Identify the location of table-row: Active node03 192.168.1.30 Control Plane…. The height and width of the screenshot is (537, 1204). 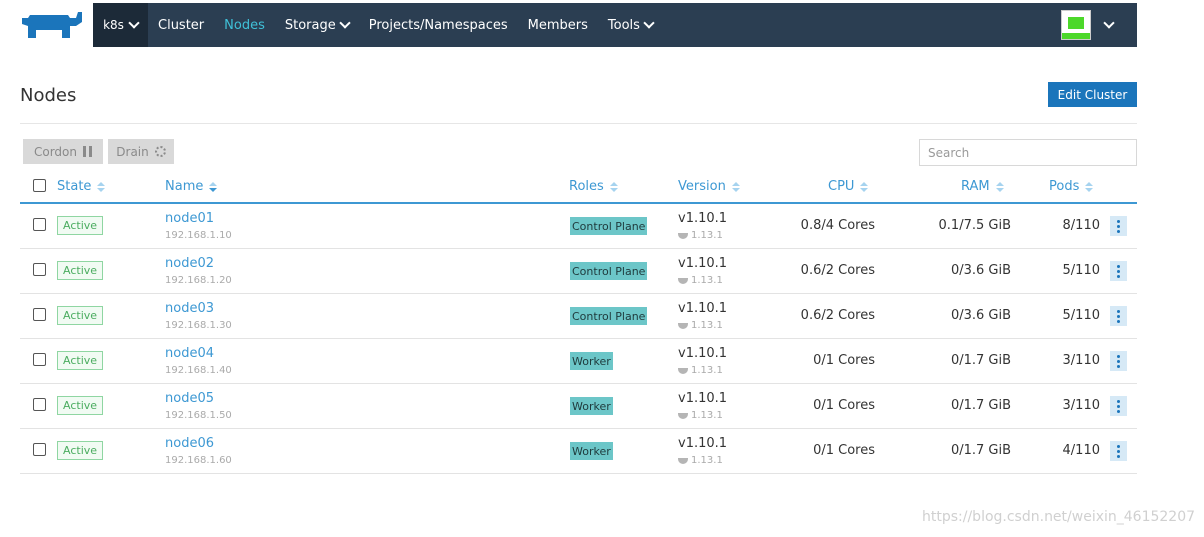
(578, 316).